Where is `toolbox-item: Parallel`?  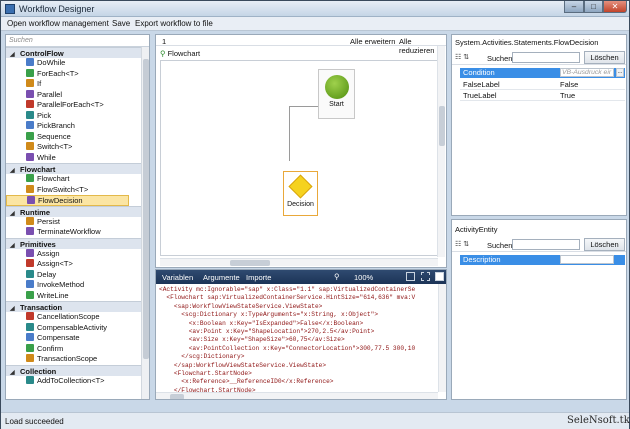 toolbox-item: Parallel is located at coordinates (77, 95).